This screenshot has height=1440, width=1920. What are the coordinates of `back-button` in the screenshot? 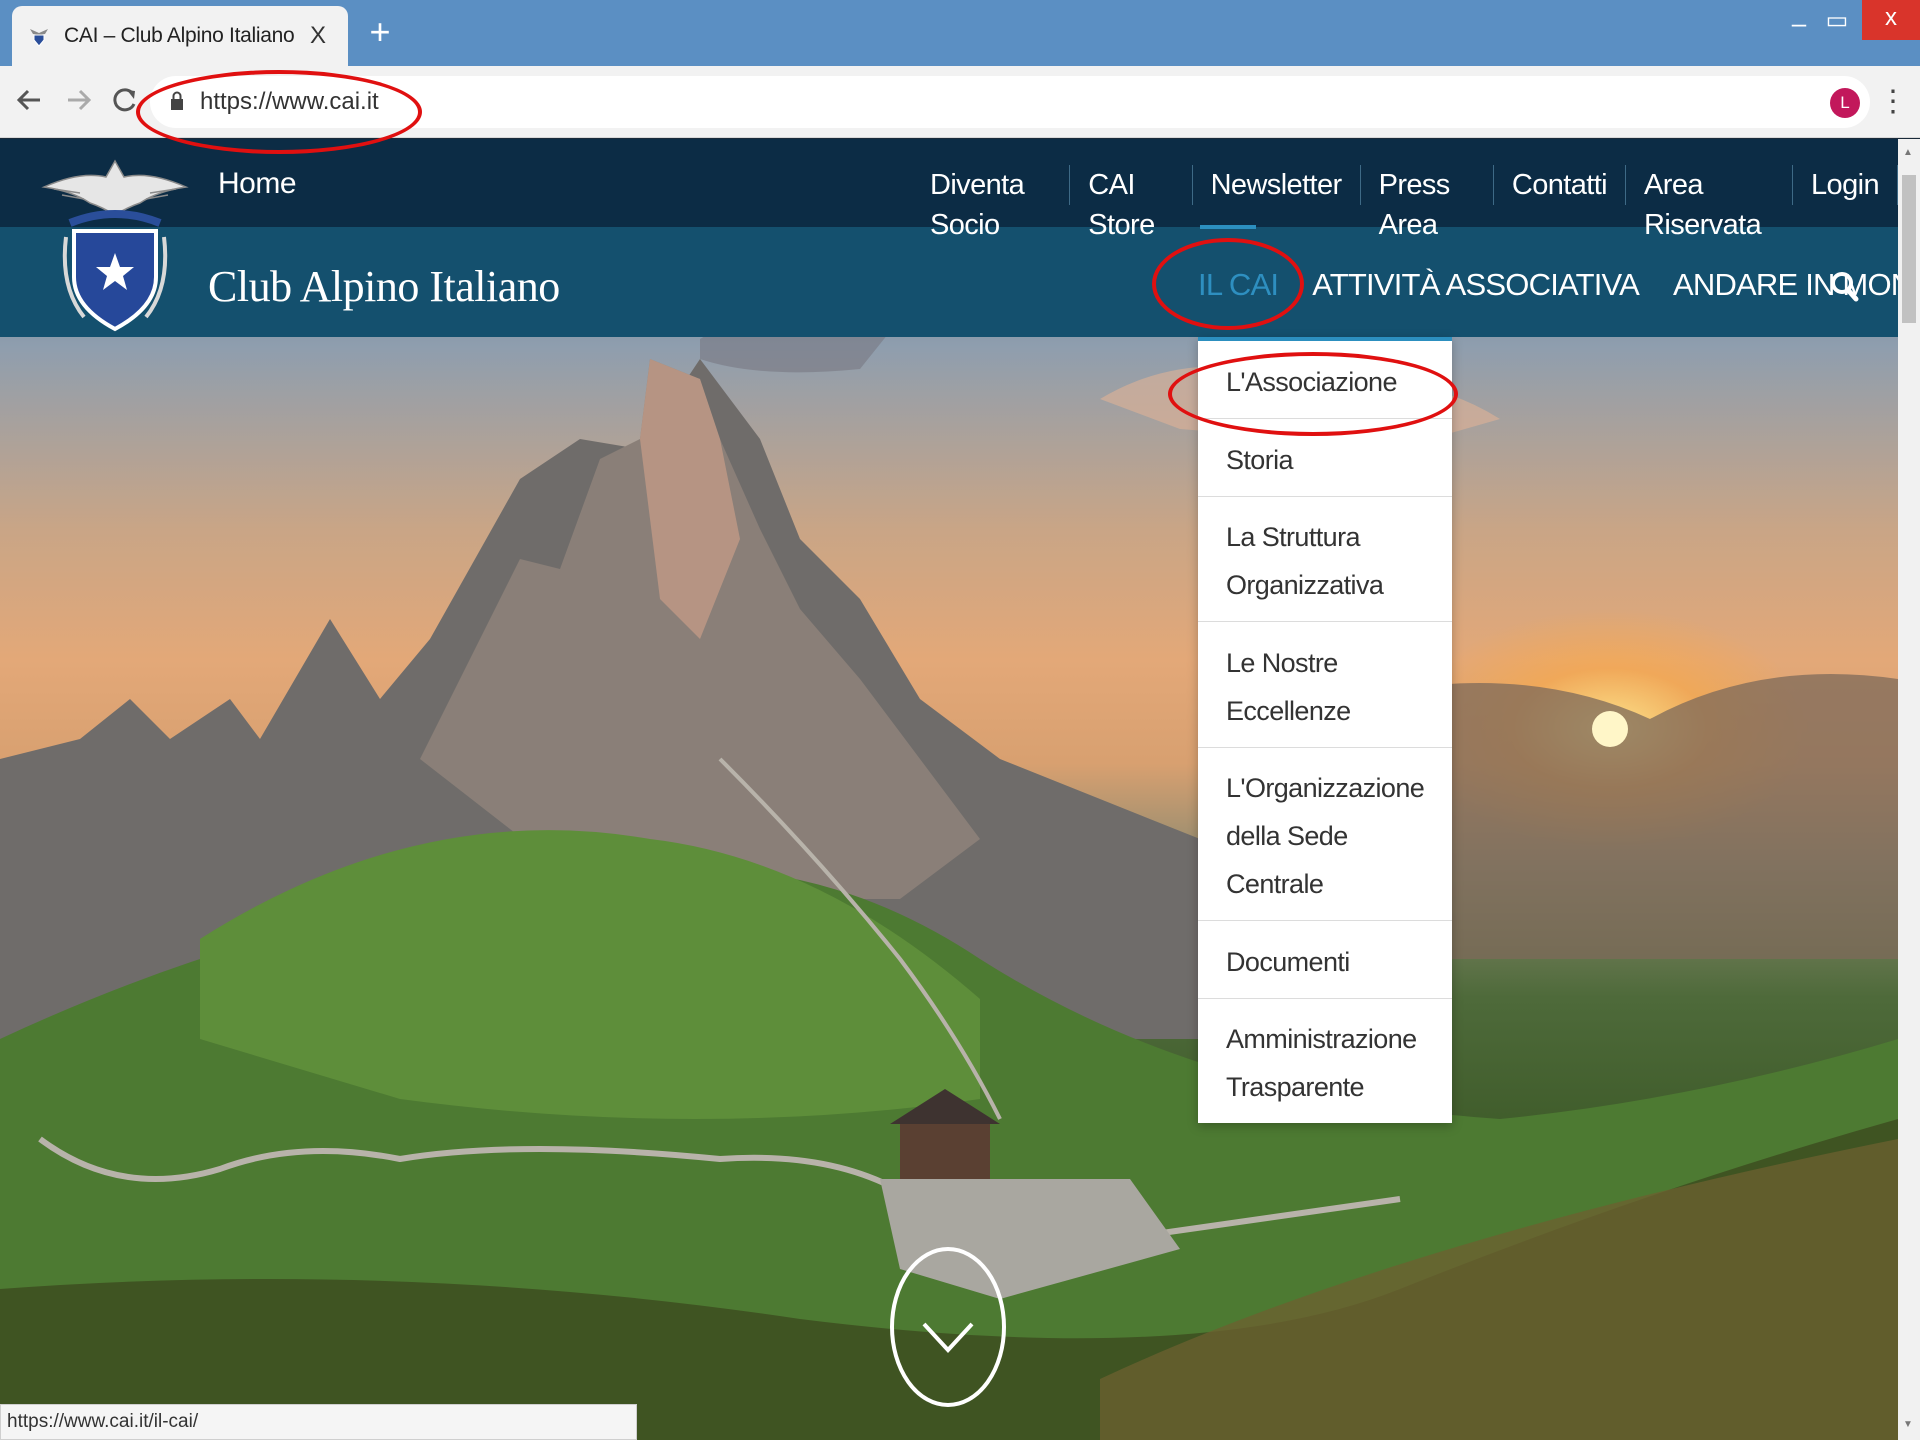 It's located at (30, 100).